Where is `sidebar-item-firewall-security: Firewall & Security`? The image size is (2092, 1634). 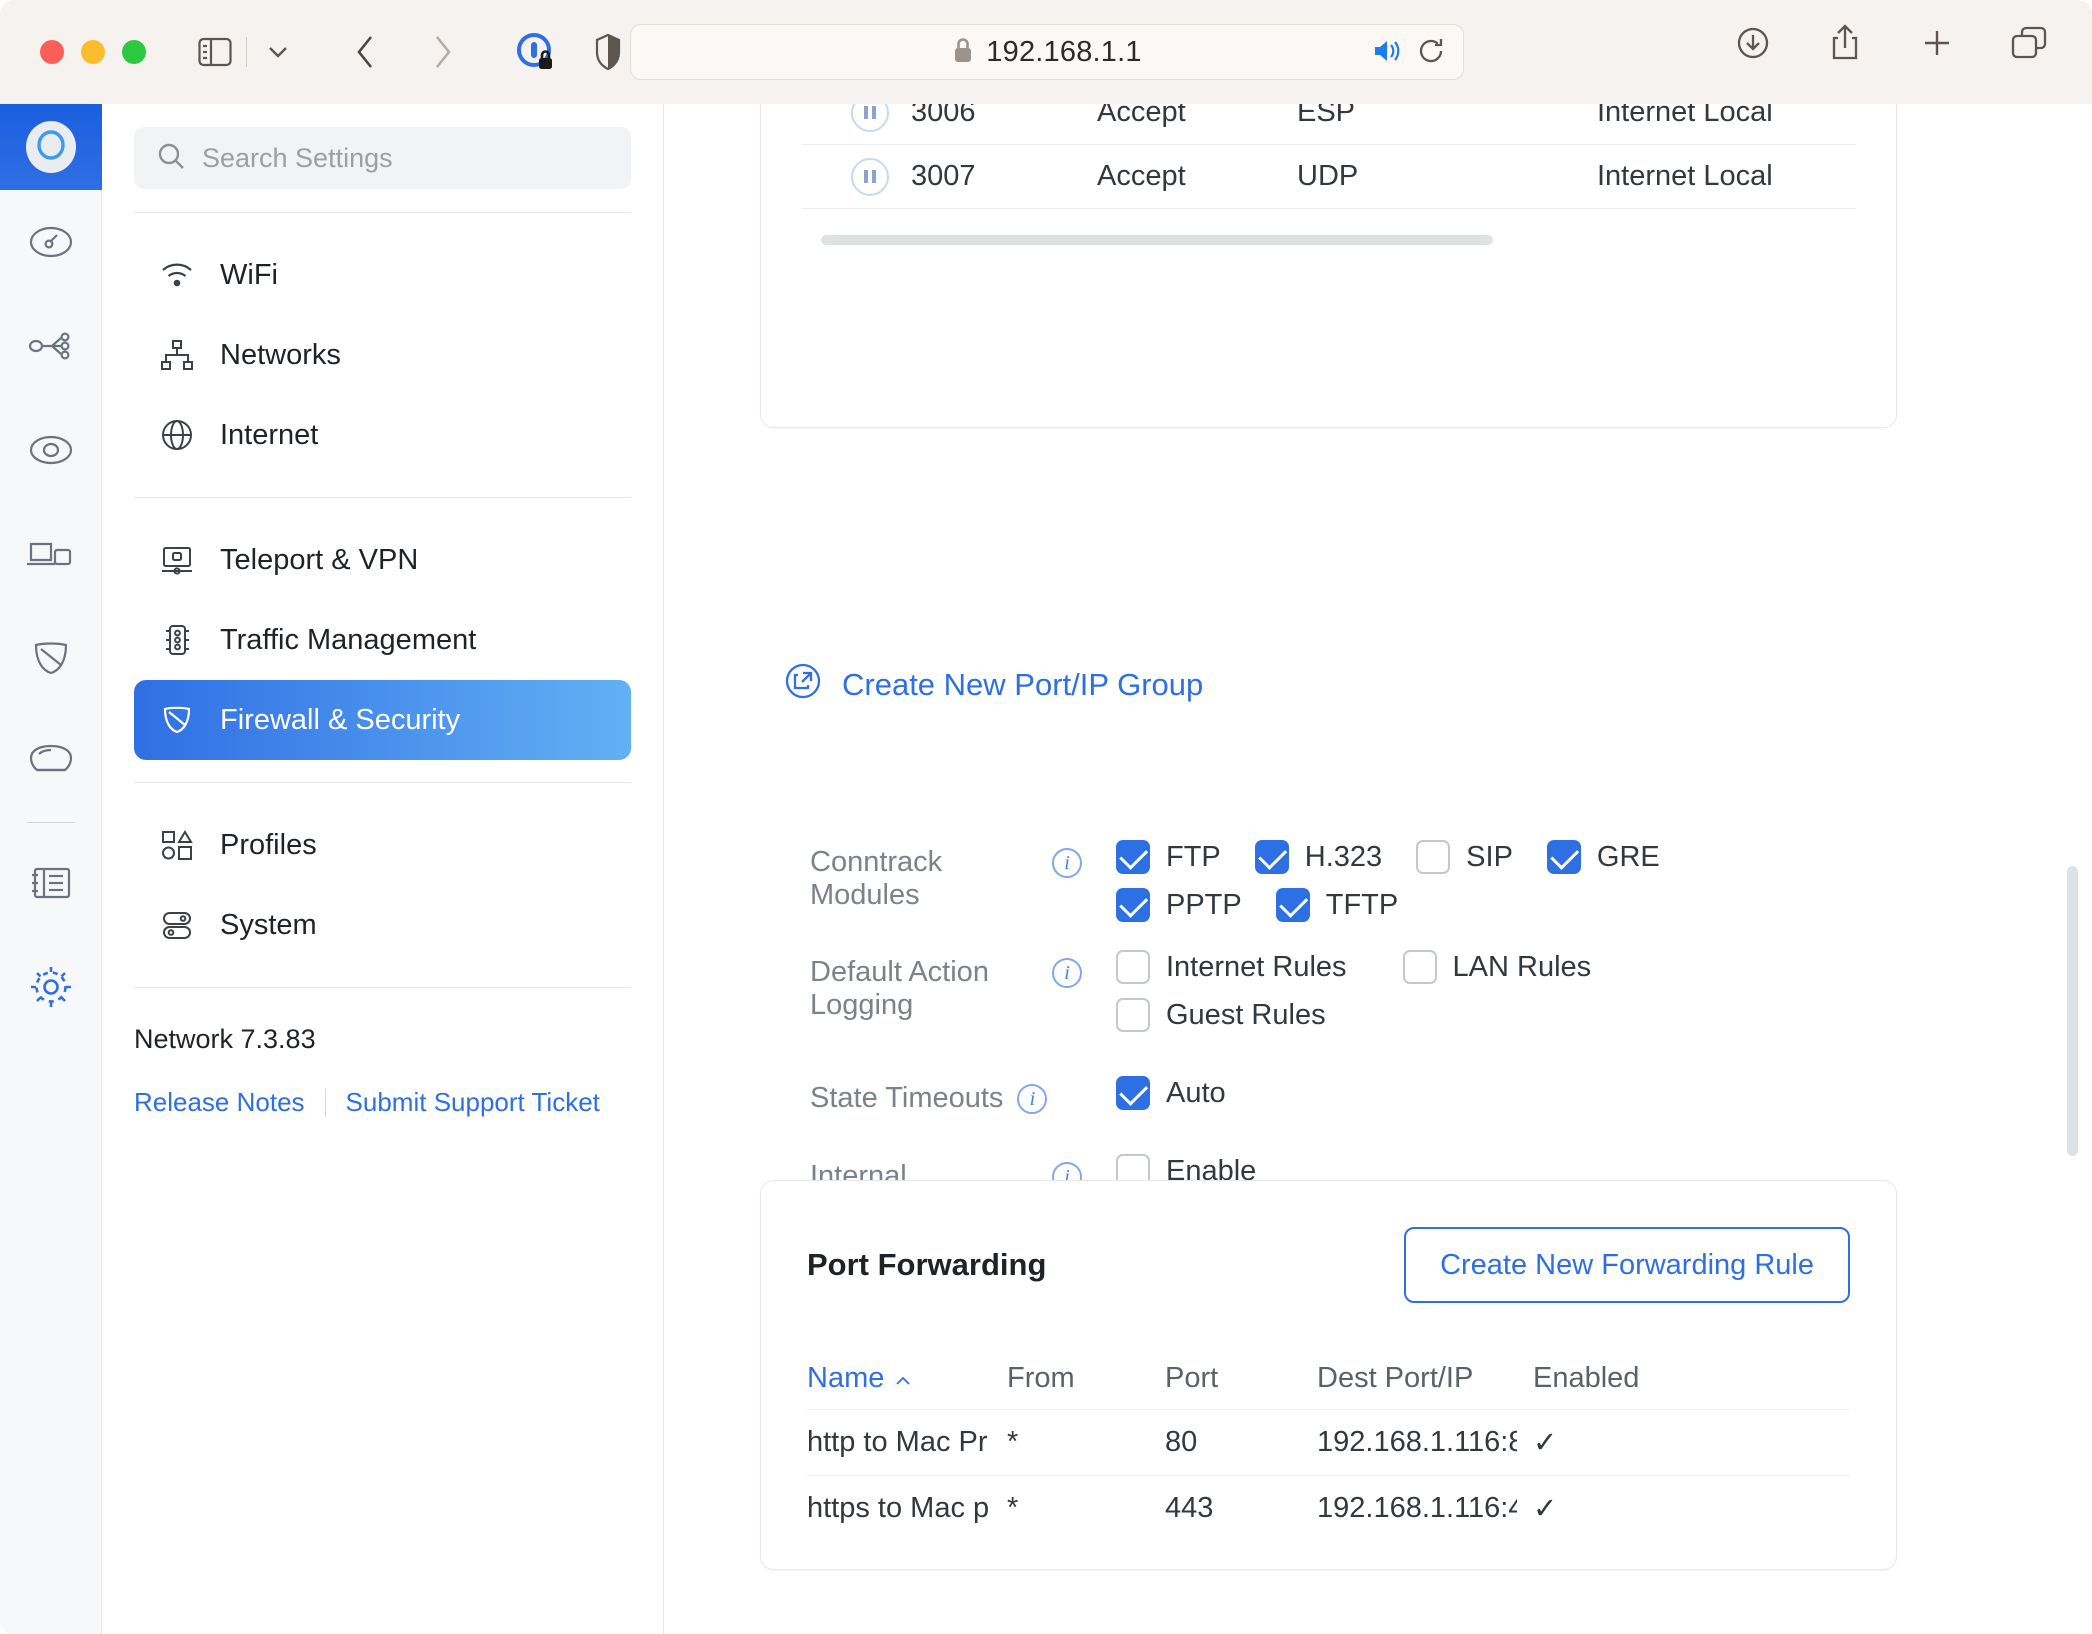 sidebar-item-firewall-security: Firewall & Security is located at coordinates (382, 720).